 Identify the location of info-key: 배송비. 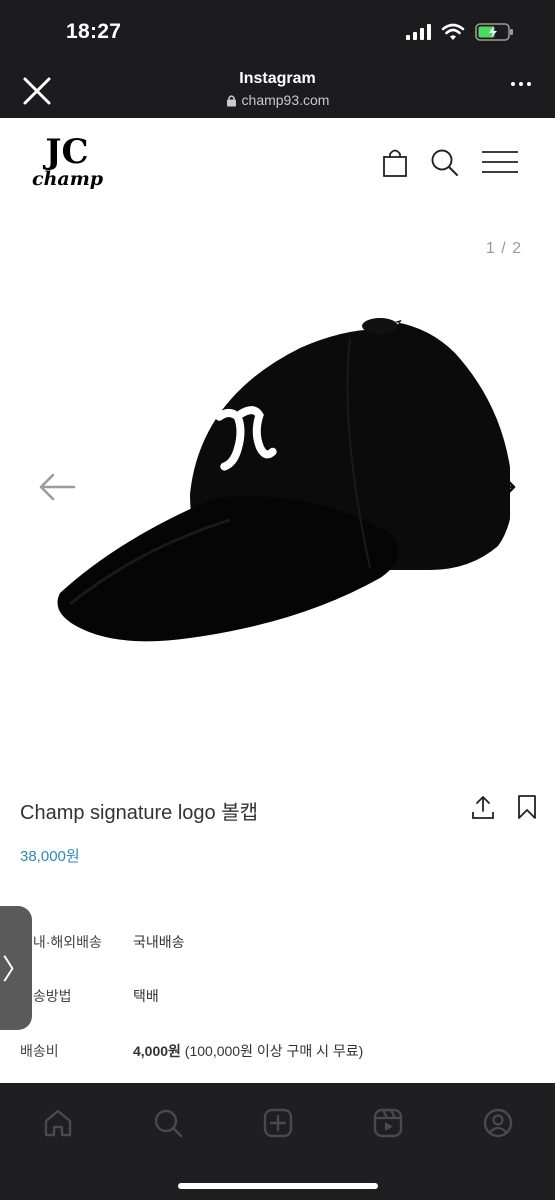
(39, 1051).